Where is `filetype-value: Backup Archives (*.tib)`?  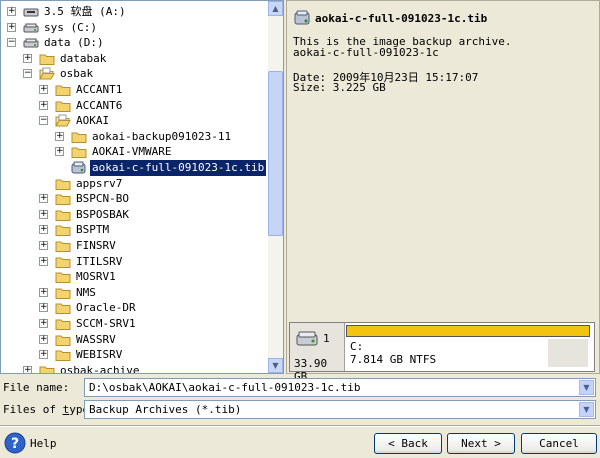
filetype-value: Backup Archives (*.tib) is located at coordinates (165, 409).